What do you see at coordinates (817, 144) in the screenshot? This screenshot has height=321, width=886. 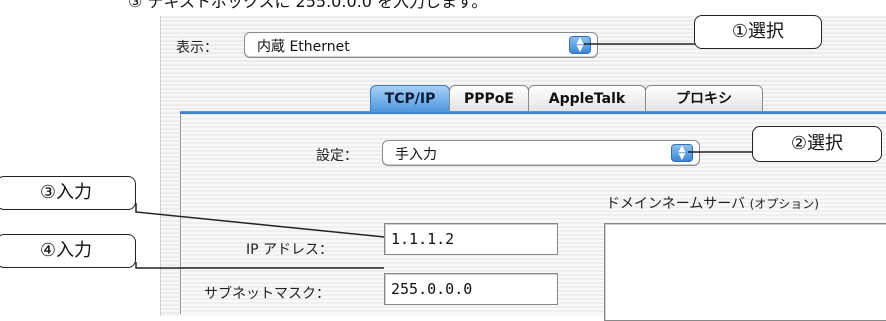 I see `callout-select2: ②選択` at bounding box center [817, 144].